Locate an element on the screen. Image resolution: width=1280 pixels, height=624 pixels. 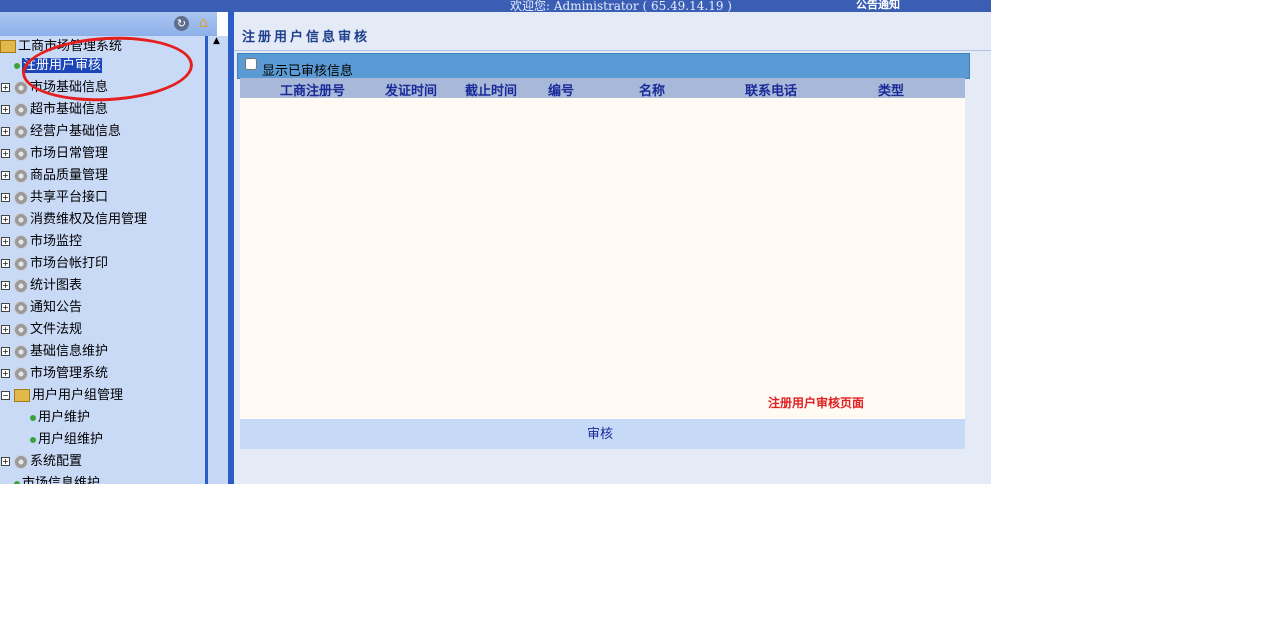
tree-item-label: 文件法规 is located at coordinates (56, 329).